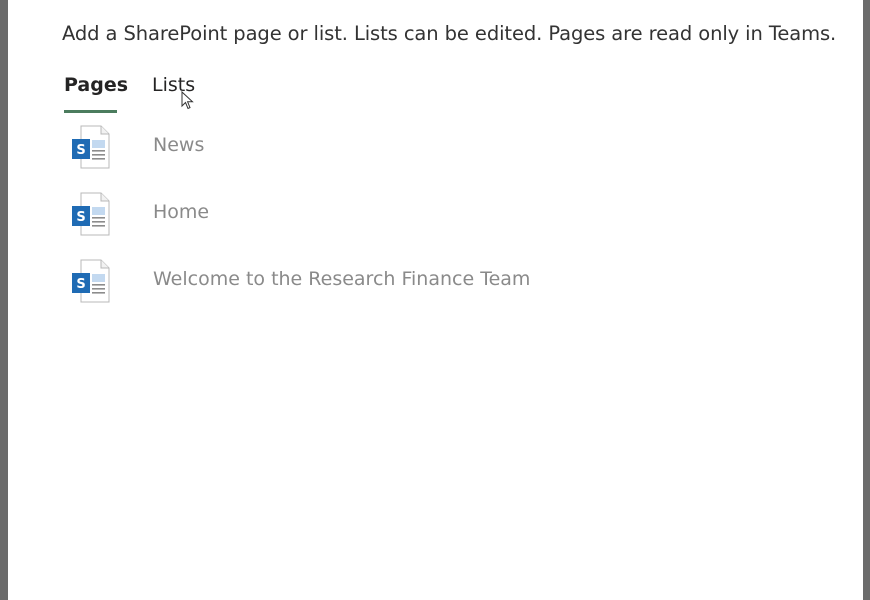 The width and height of the screenshot is (870, 600). Describe the element at coordinates (342, 279) in the screenshot. I see `list-item-label: Welcome to the Research Finance Team` at that location.